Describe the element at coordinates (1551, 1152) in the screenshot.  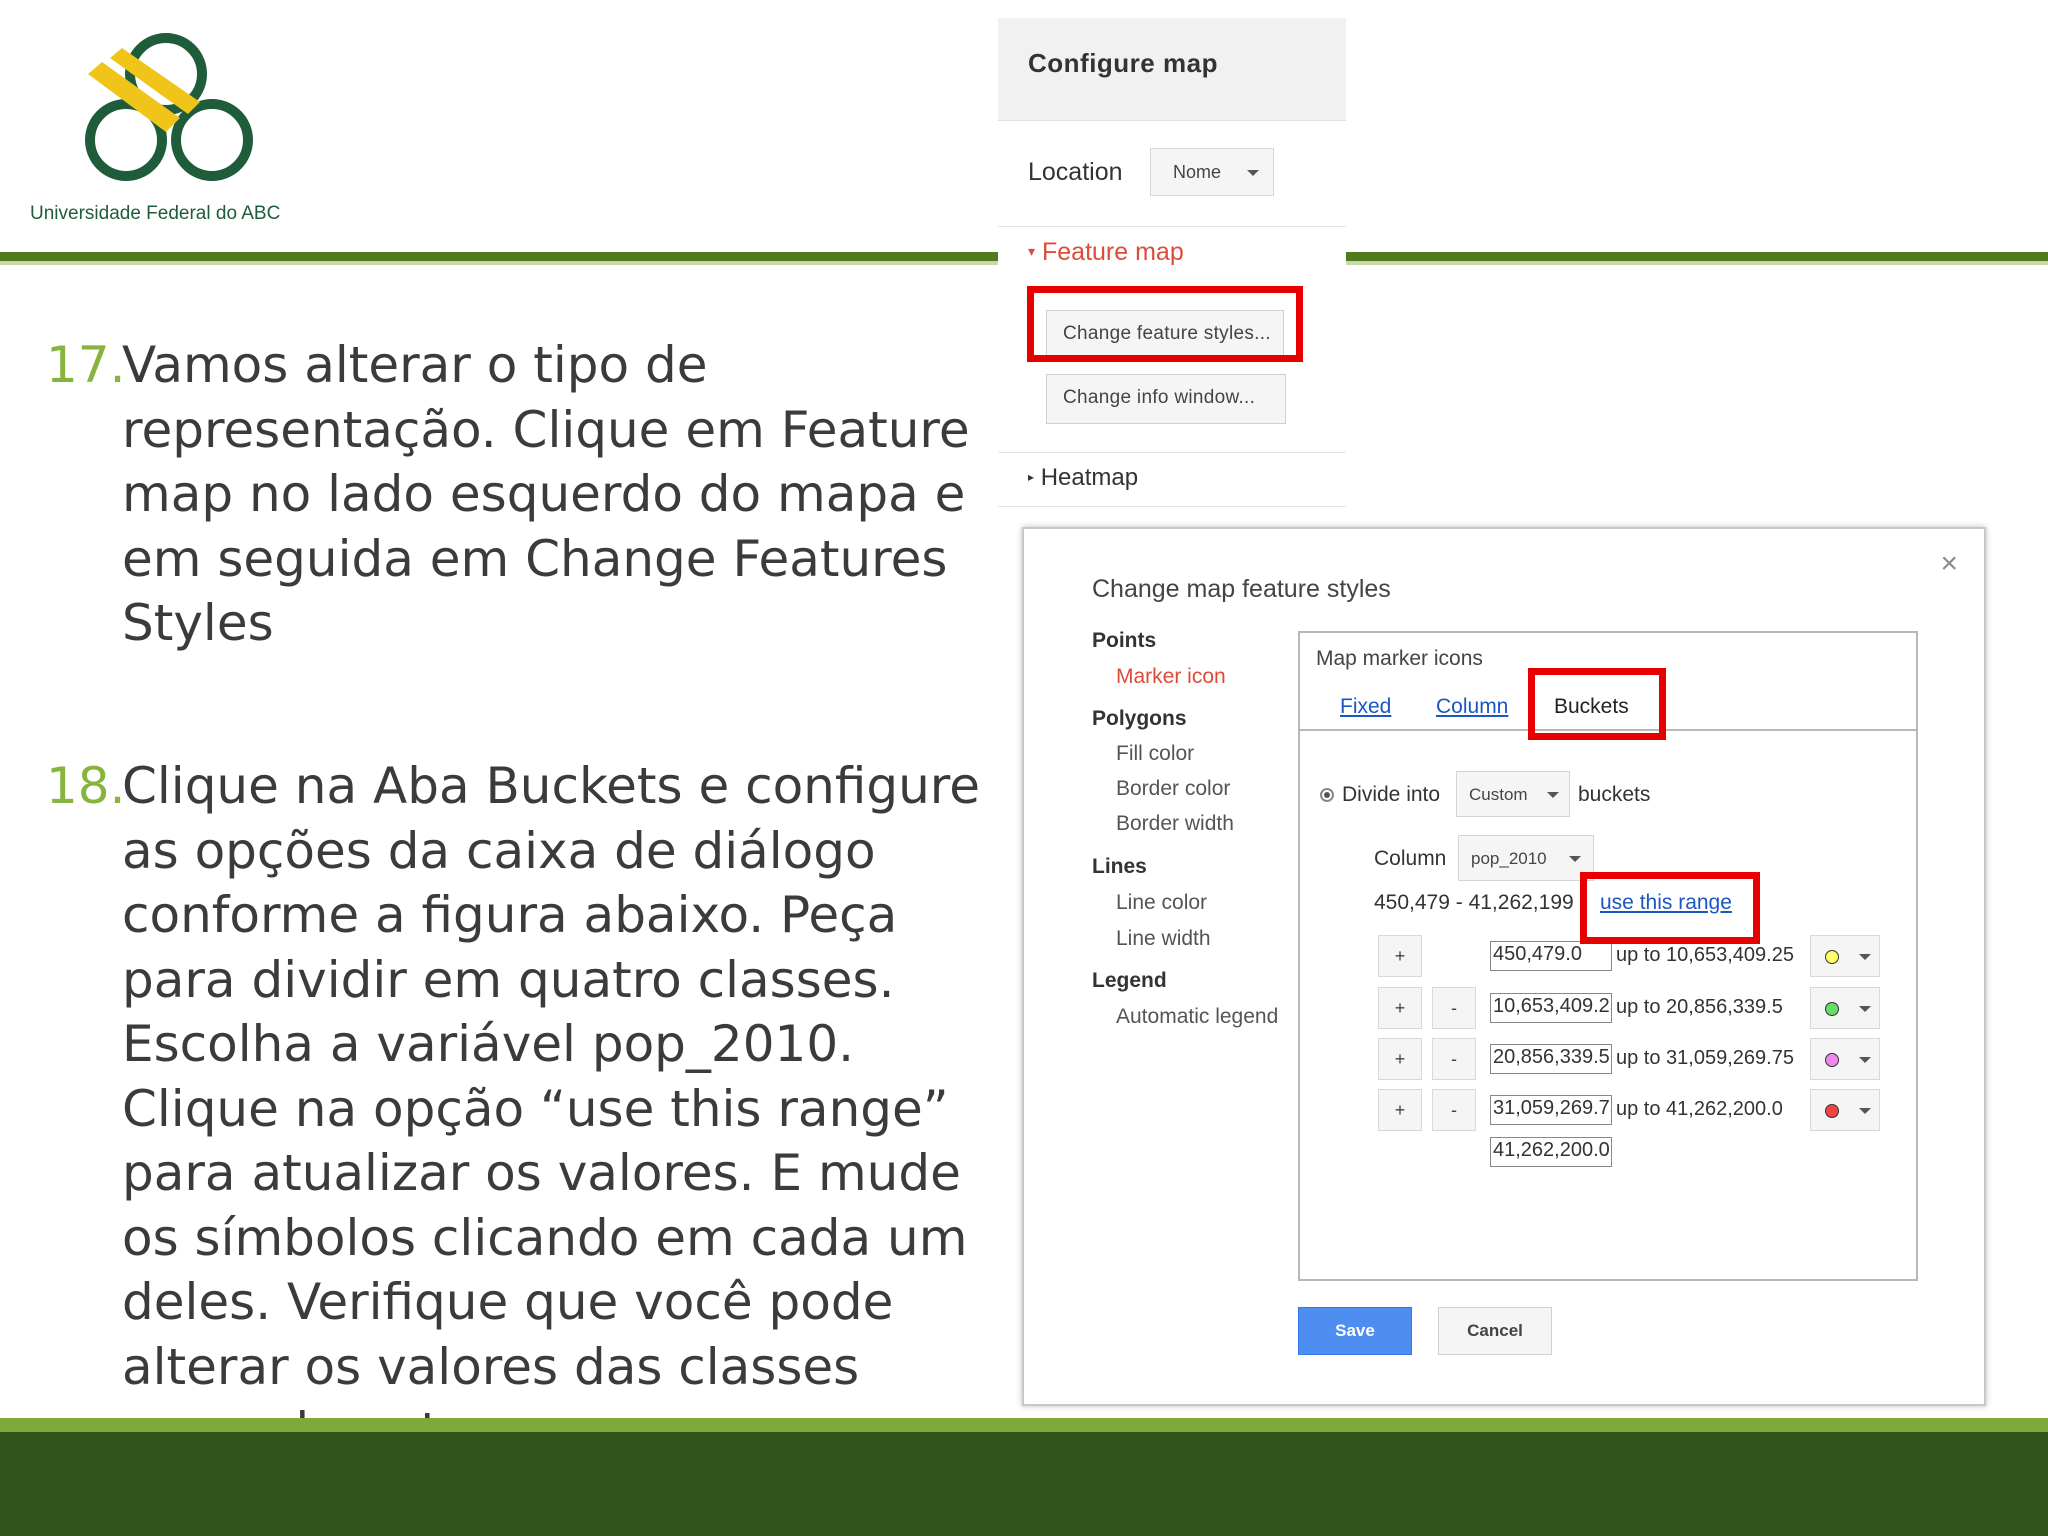
I see `bucket-last-input: 41,262,200.0` at that location.